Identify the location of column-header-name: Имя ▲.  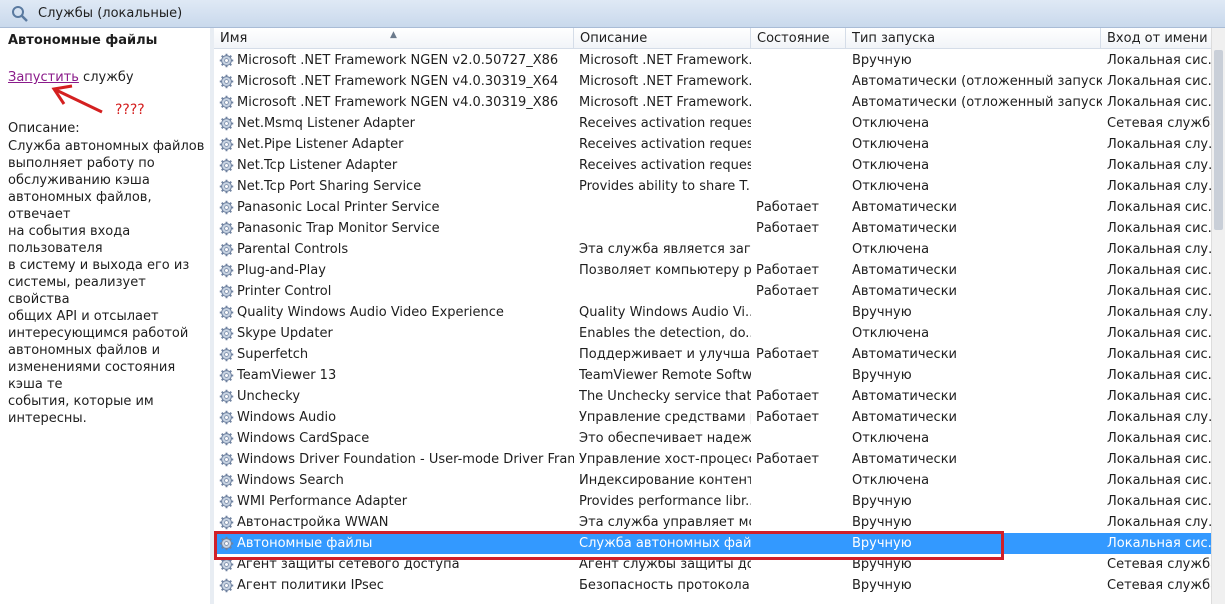
(394, 38).